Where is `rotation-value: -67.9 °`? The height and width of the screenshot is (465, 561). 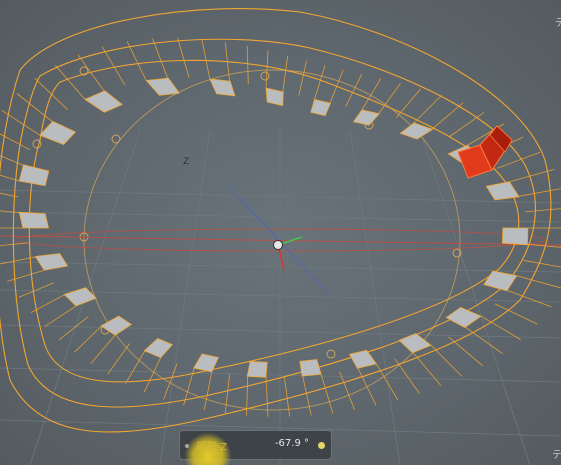 rotation-value: -67.9 ° is located at coordinates (292, 443).